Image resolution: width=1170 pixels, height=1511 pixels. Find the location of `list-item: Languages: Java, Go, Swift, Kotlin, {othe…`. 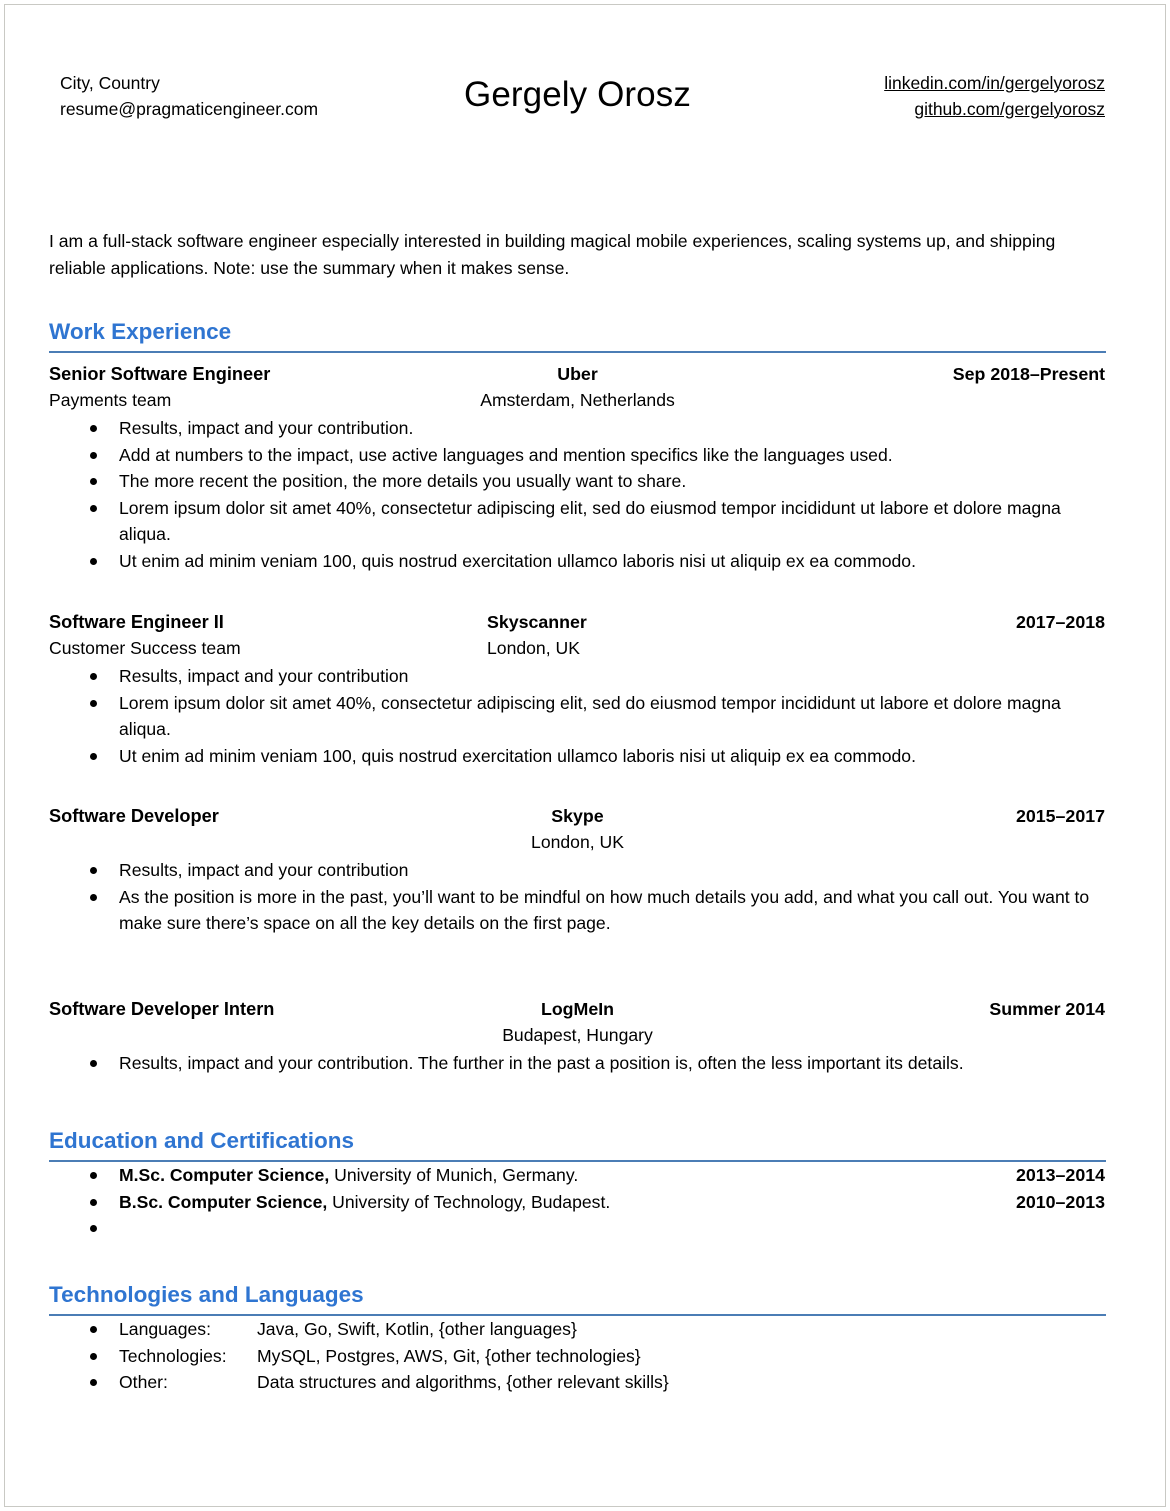

list-item: Languages: Java, Go, Swift, Kotlin, {othe… is located at coordinates (577, 1329).